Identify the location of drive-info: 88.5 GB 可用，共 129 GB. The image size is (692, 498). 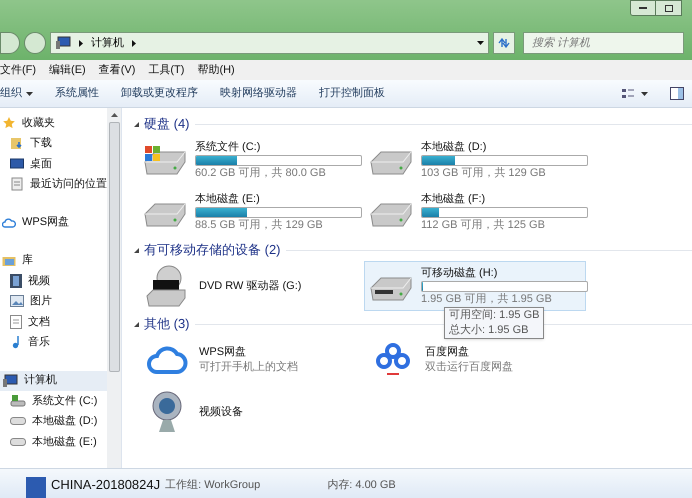
(259, 225).